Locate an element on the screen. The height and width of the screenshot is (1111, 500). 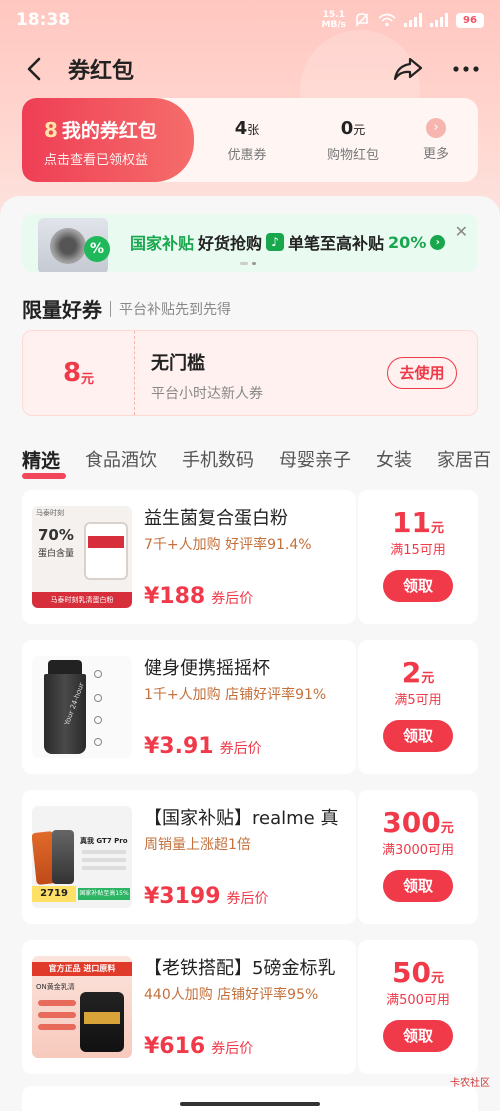
limited-coupon-card: 8 元 无门槛 平台小时达新人券 去使用 is located at coordinates (250, 373).